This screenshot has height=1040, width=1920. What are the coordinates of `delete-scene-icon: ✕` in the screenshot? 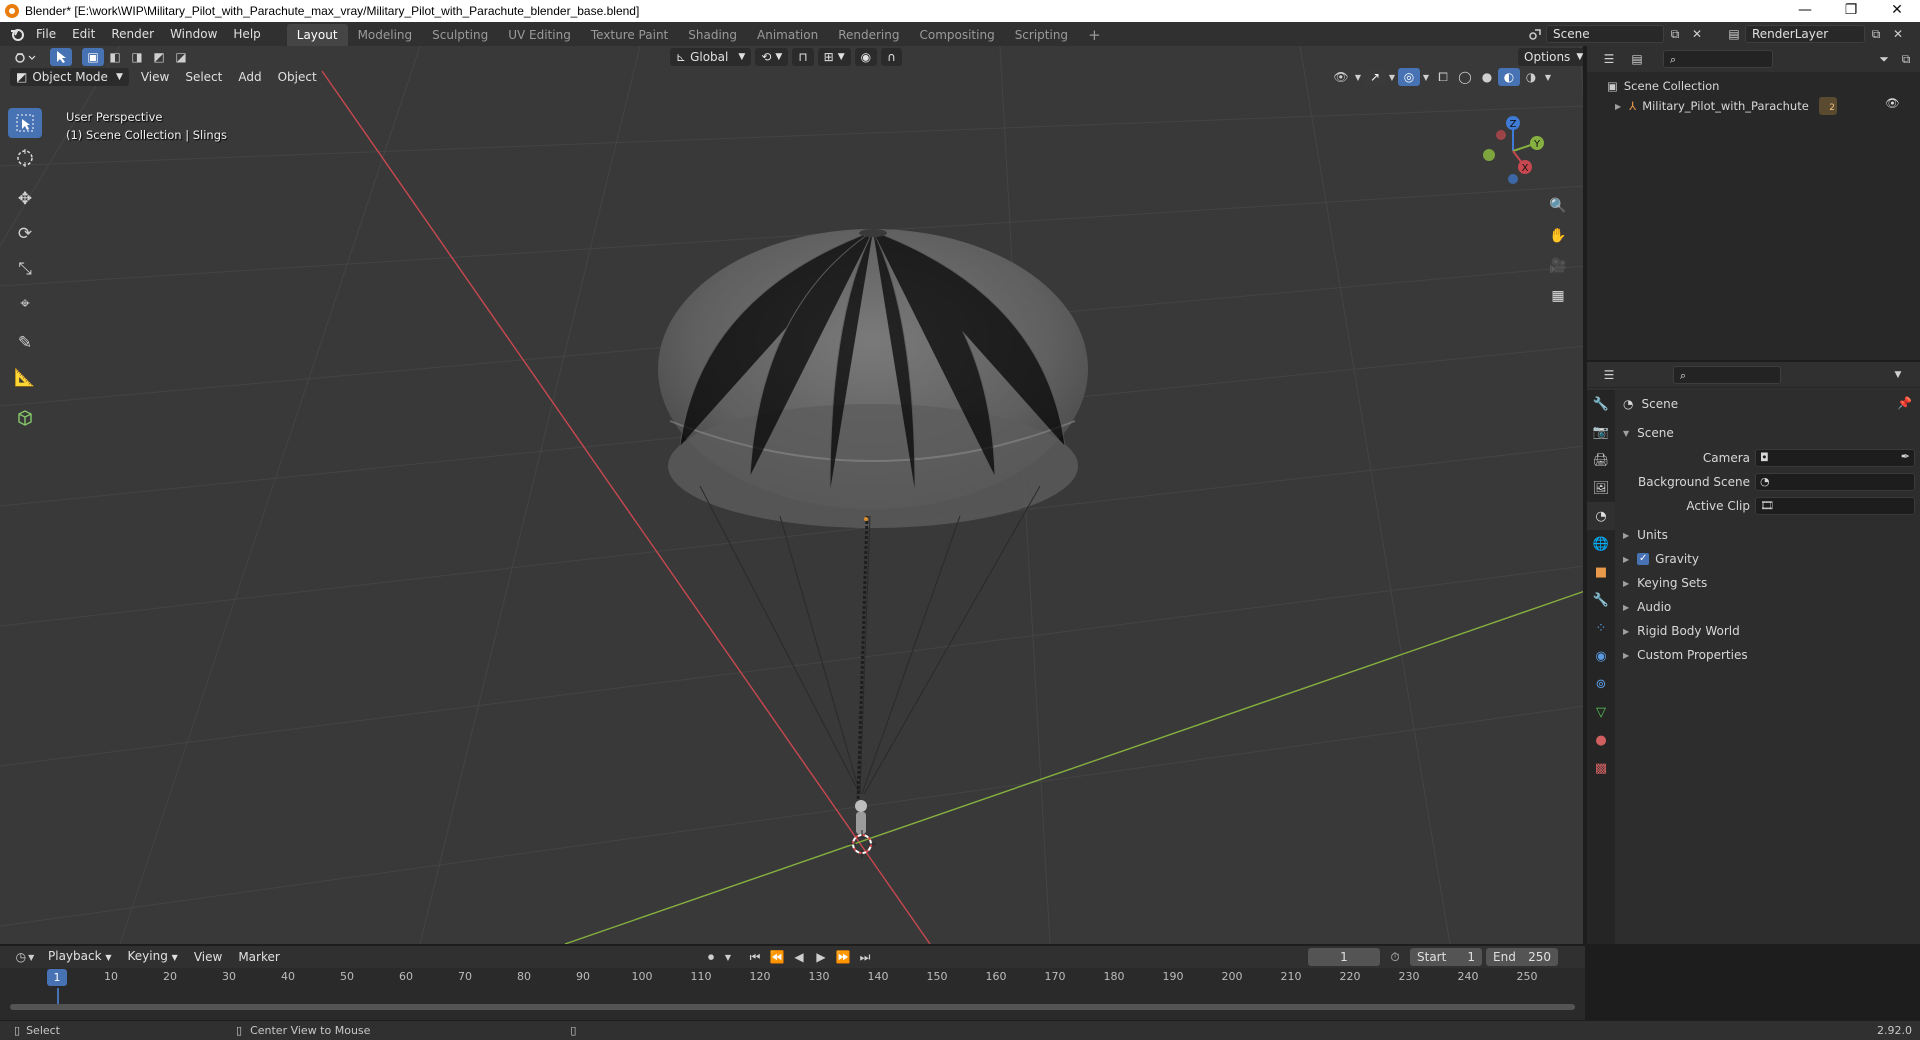 It's located at (1697, 34).